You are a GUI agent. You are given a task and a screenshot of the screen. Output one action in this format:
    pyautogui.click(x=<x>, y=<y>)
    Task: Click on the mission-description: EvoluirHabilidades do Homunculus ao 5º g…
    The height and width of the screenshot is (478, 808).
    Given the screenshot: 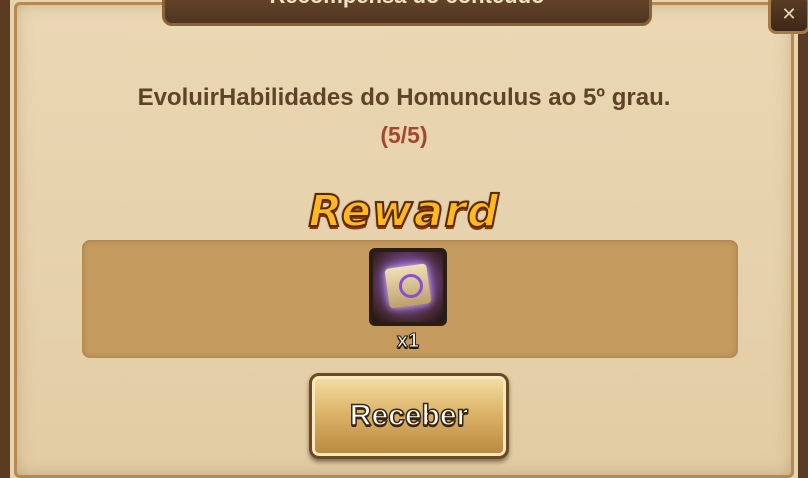 What is the action you would take?
    pyautogui.click(x=404, y=97)
    